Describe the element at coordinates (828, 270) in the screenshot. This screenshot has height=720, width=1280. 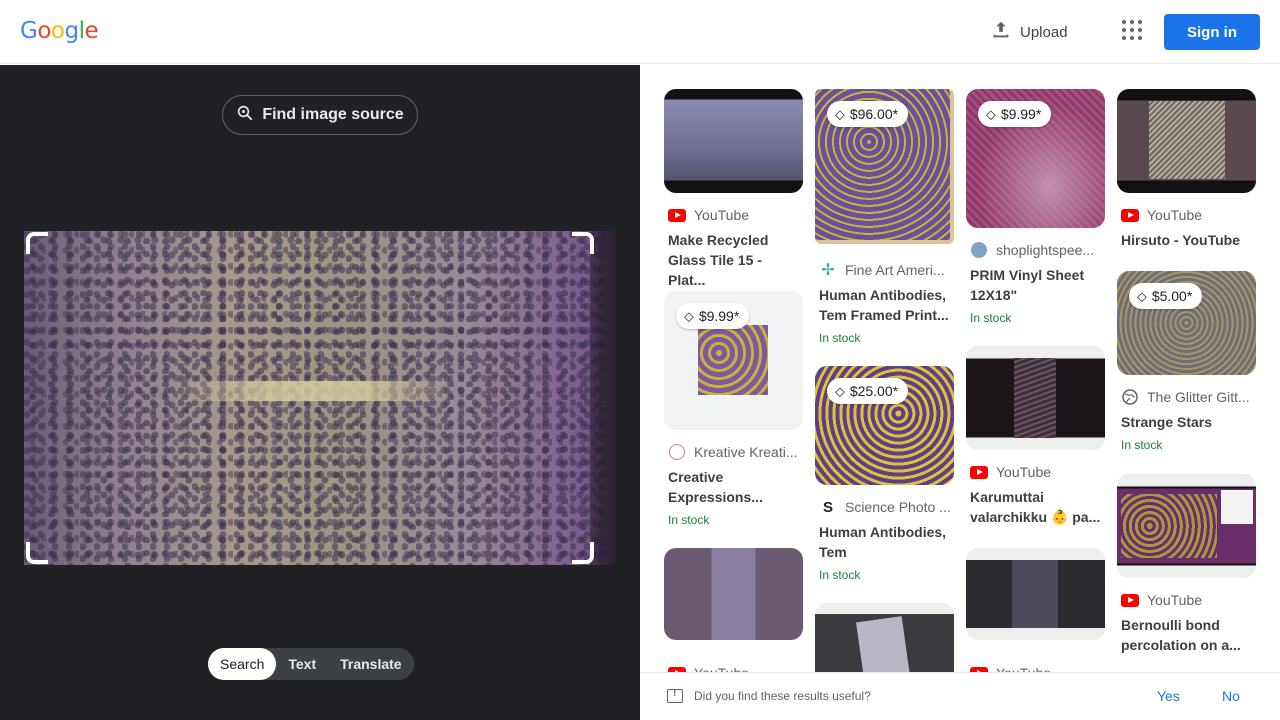
I see `fineart-icon: ✢` at that location.